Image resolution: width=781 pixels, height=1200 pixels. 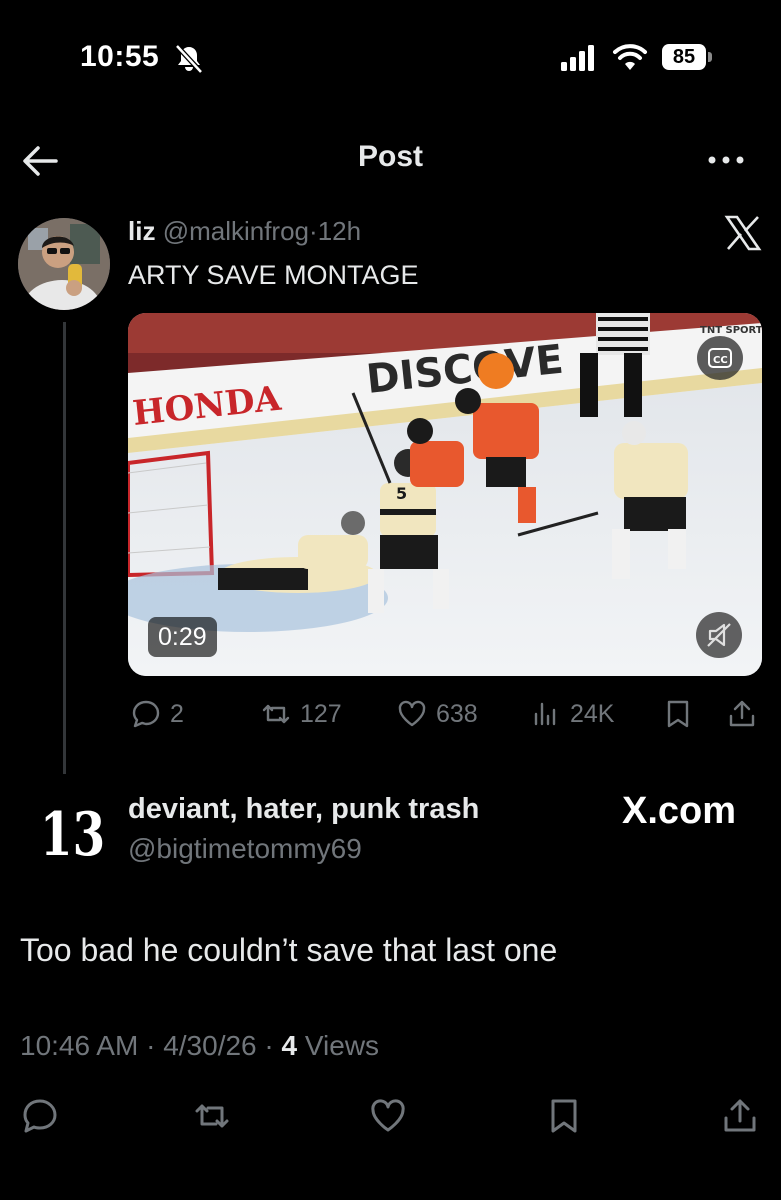 I want to click on repost-action: 127, so click(x=301, y=714).